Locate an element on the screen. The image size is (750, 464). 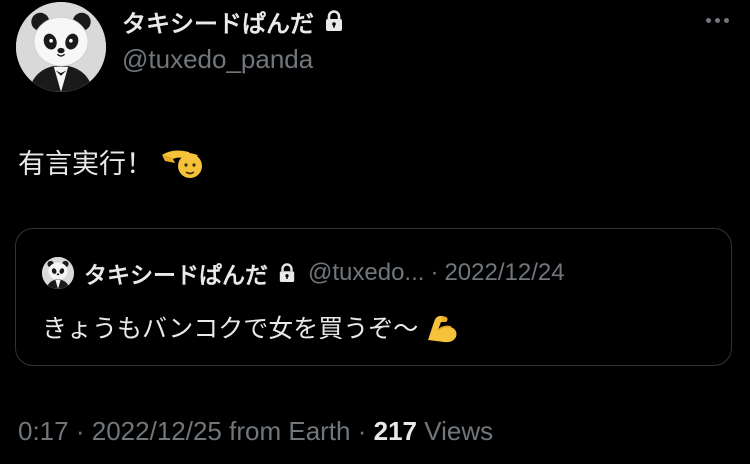
tweet-date: 2022/12/25 is located at coordinates (157, 431).